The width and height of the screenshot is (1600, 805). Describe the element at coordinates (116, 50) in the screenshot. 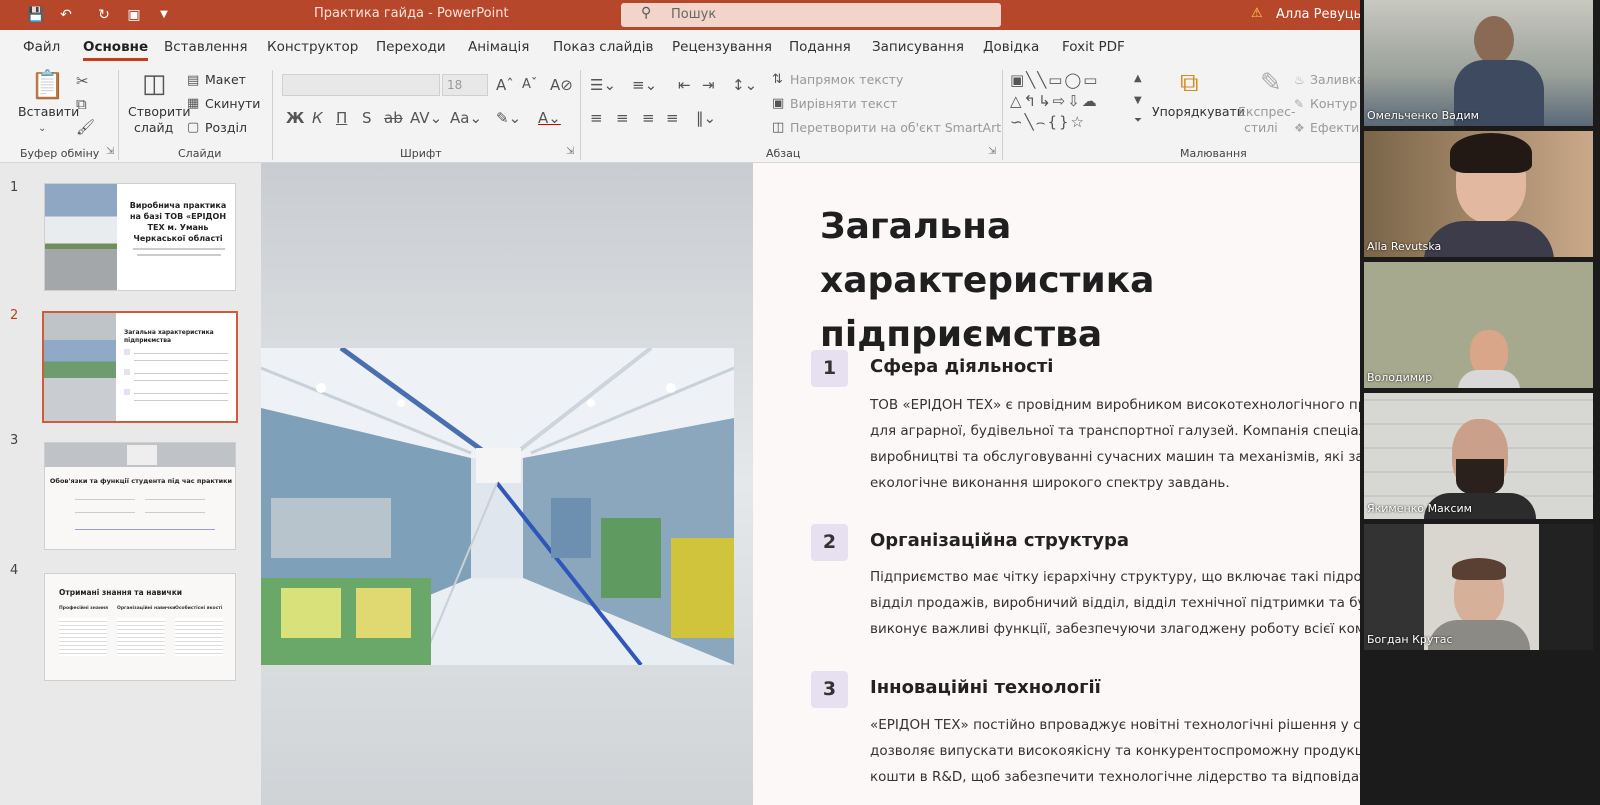

I see `tab-home: Основне` at that location.